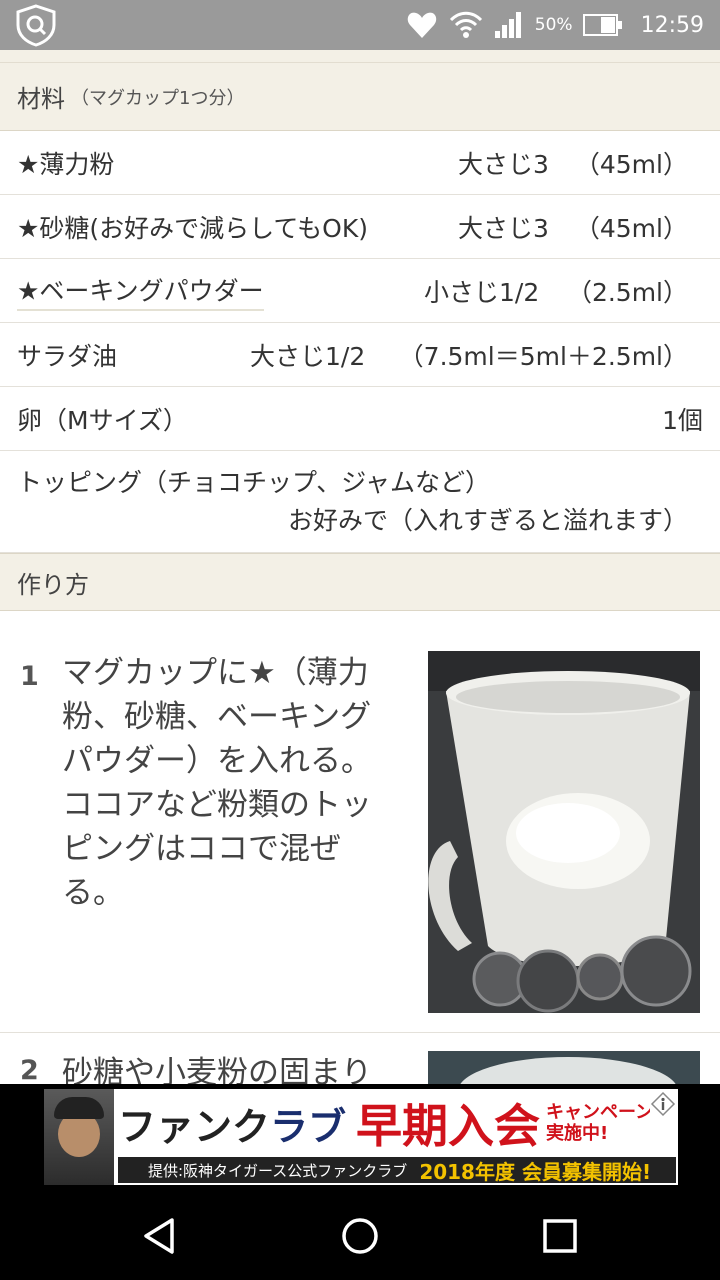 The height and width of the screenshot is (1280, 720). Describe the element at coordinates (360, 56) in the screenshot. I see `divider` at that location.